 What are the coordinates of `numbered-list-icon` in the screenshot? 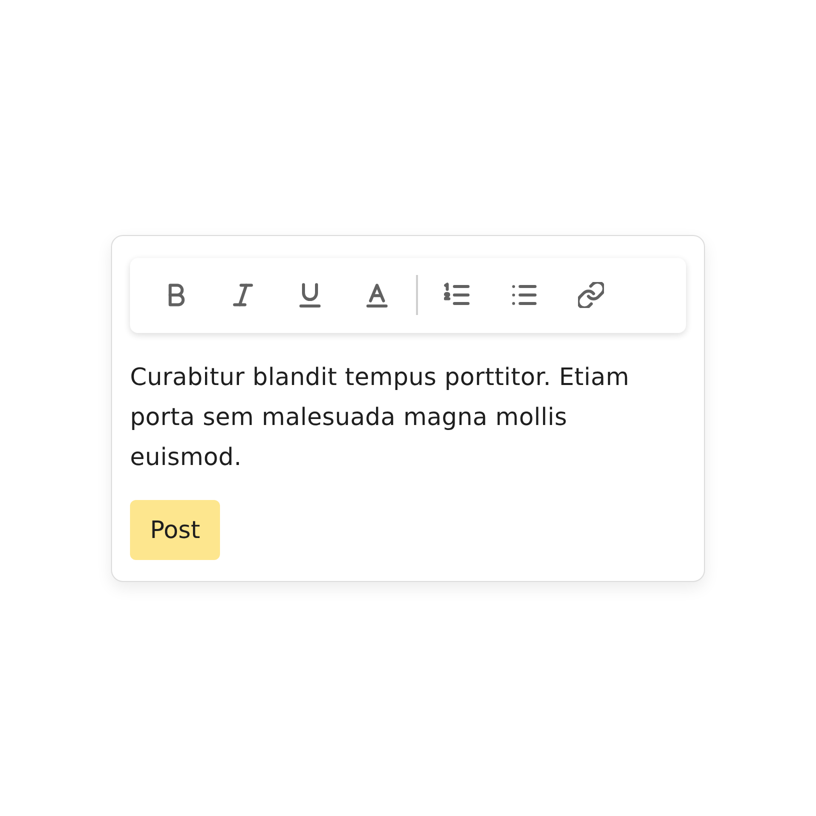 It's located at (457, 295).